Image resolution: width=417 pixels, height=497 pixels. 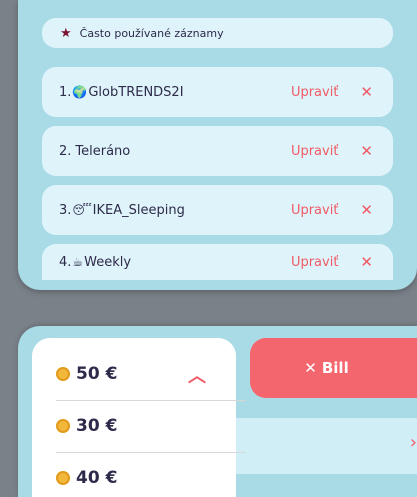 What do you see at coordinates (138, 210) in the screenshot?
I see `favorite-label: IKEA_Sleeping` at bounding box center [138, 210].